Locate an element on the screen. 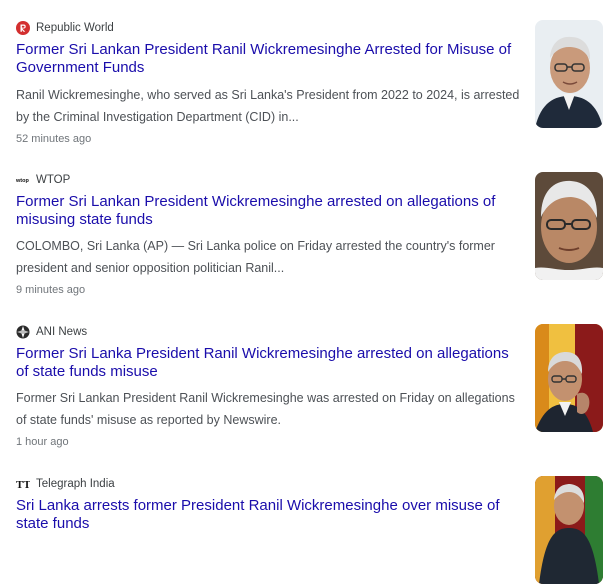  telegraph-india-logo-icon: TT is located at coordinates (23, 484).